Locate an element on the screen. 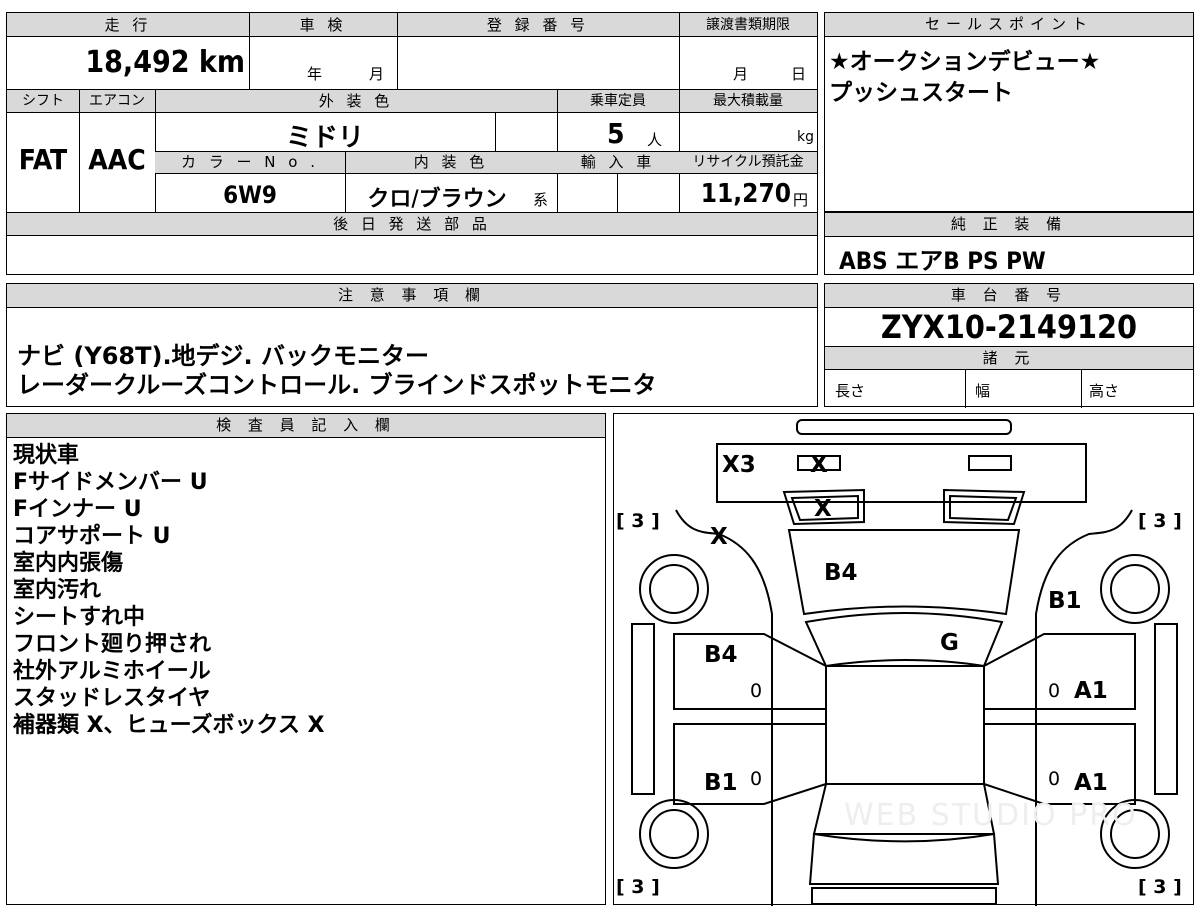 The width and height of the screenshot is (1200, 906). equipment-label: 純 正 装 備 is located at coordinates (1009, 225).